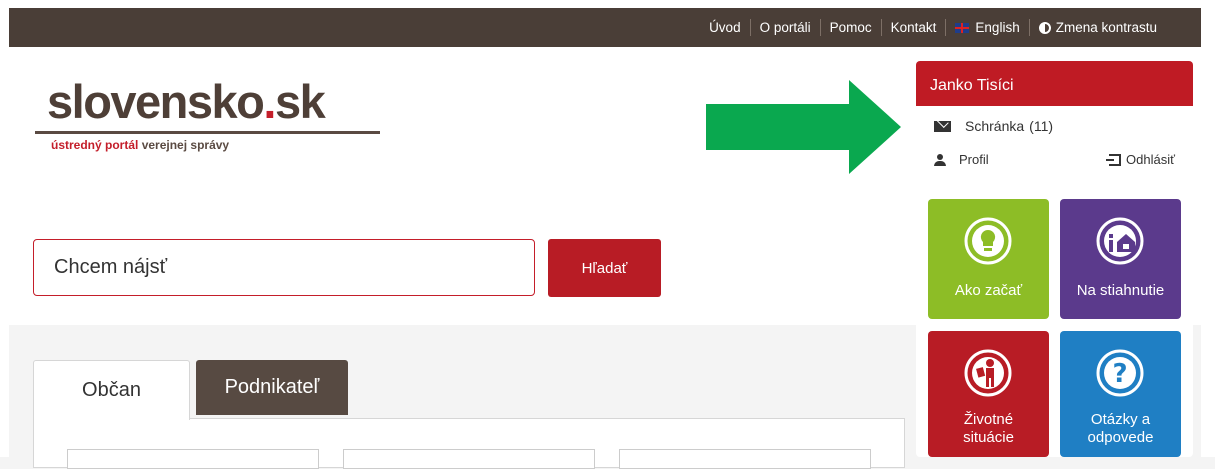 Image resolution: width=1215 pixels, height=469 pixels. I want to click on logo-tagline-red: ústredný portál, so click(95, 145).